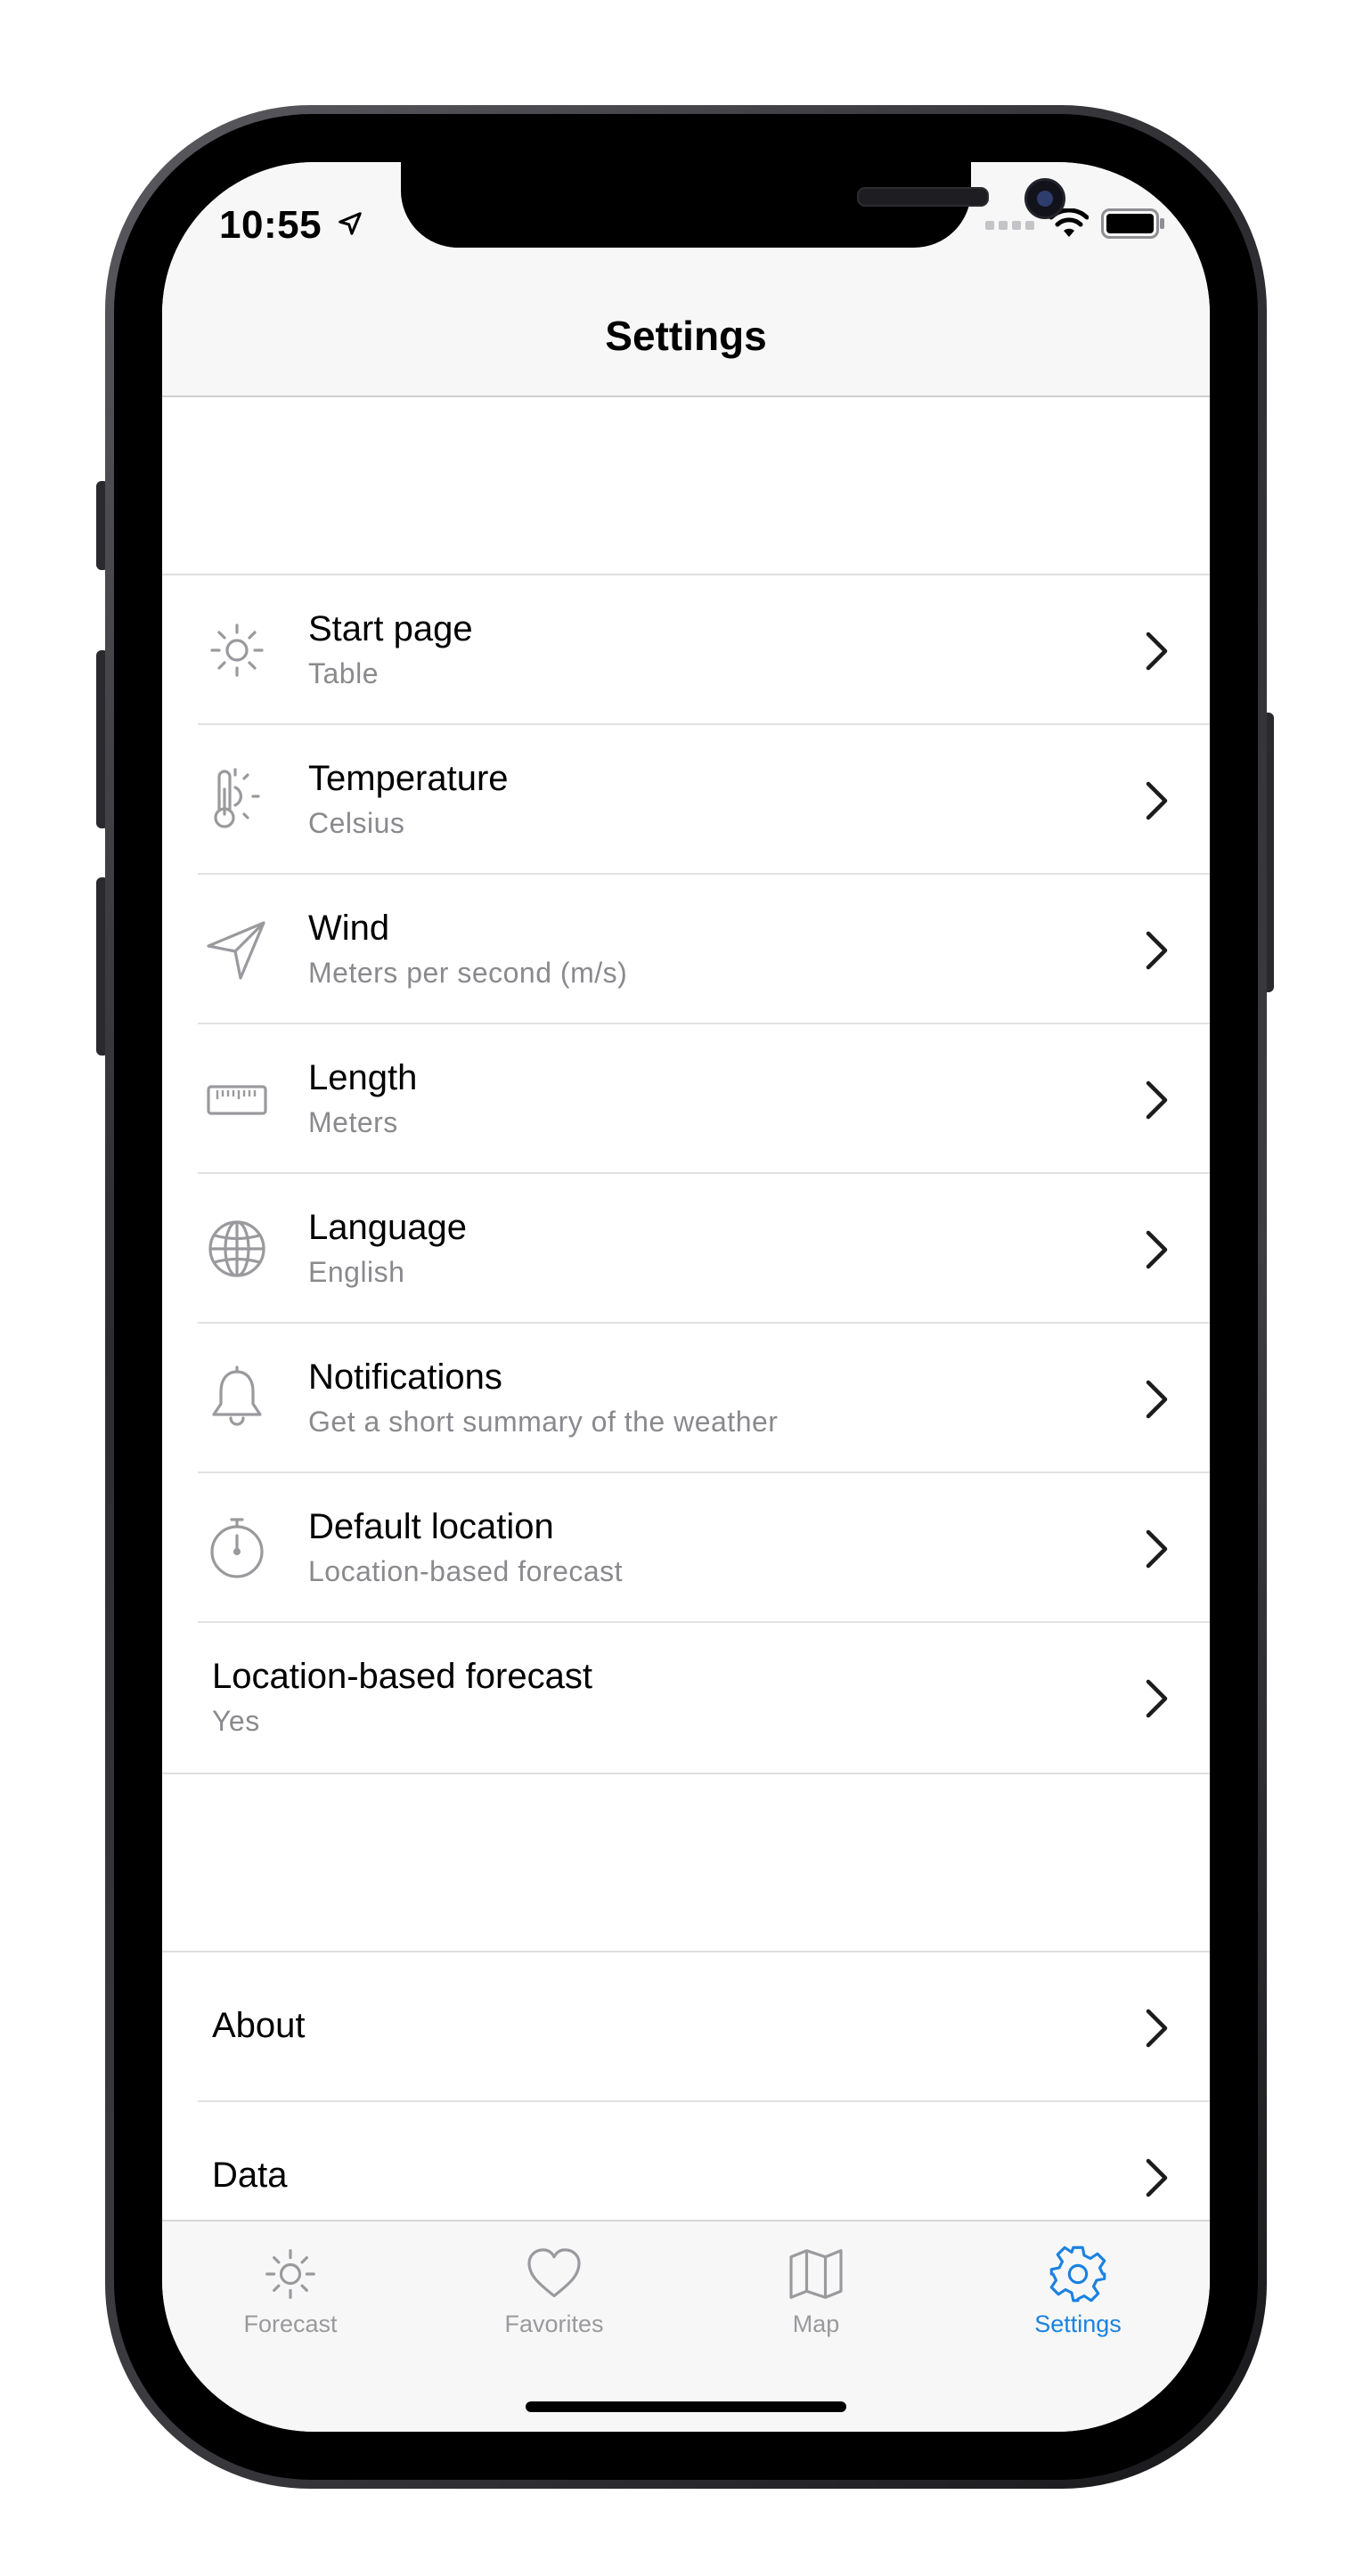  Describe the element at coordinates (686, 2406) in the screenshot. I see `home-indicator` at that location.